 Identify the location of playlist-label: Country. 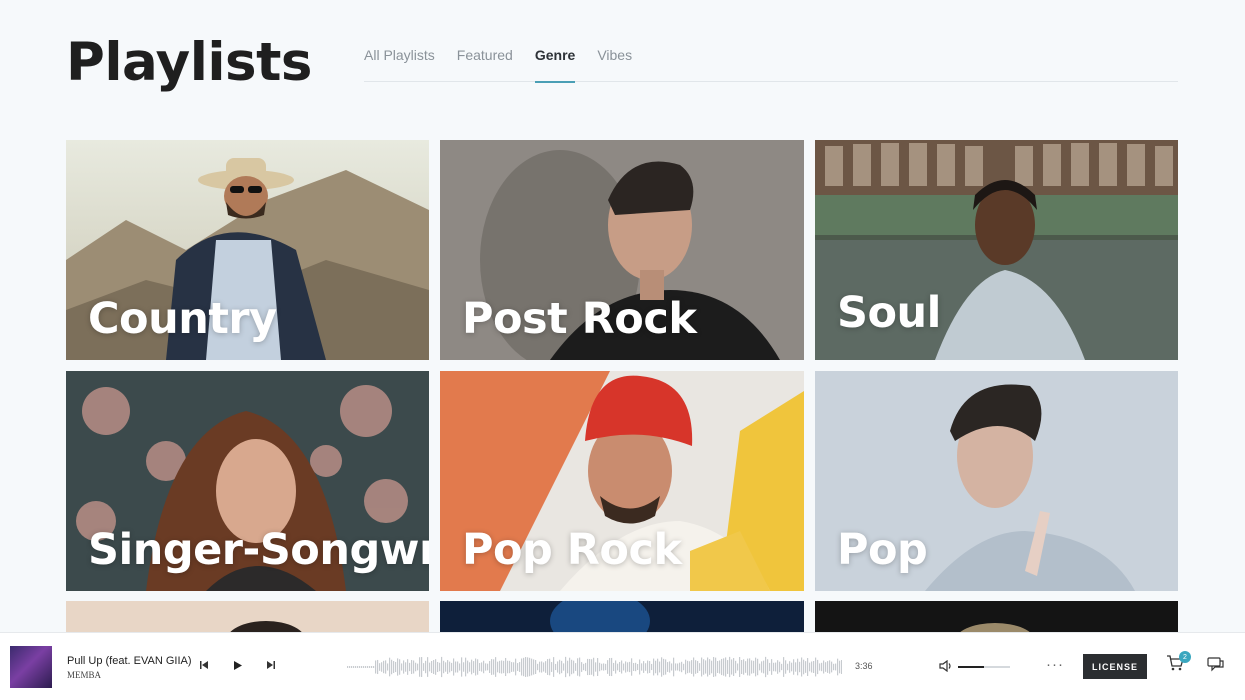
(182, 319).